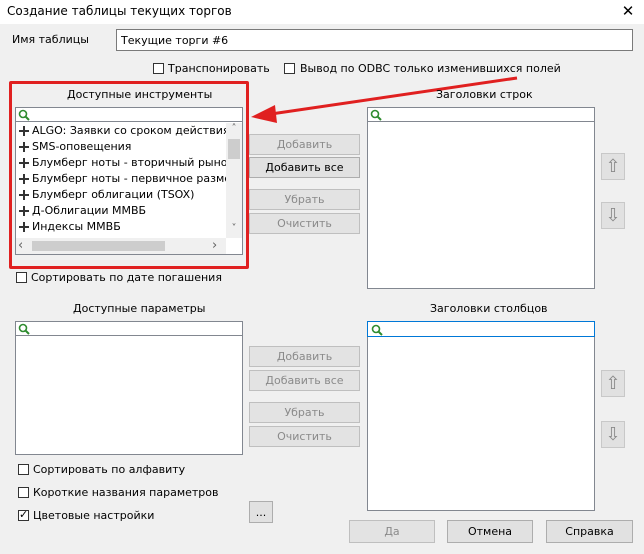 The width and height of the screenshot is (644, 554). I want to click on clear-instruments-button: Очистить, so click(304, 223).